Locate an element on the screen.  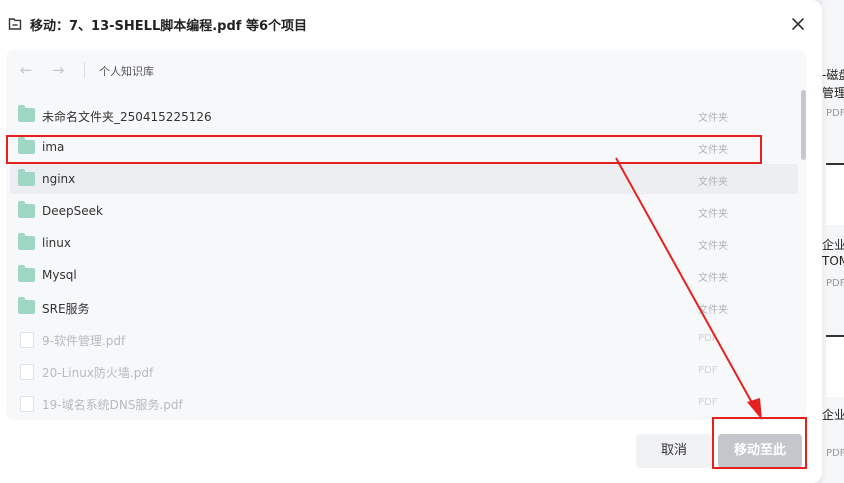
dialog-title: 移动：7、13-SHELL脚本编程.pdf 等6个项目 is located at coordinates (168, 26).